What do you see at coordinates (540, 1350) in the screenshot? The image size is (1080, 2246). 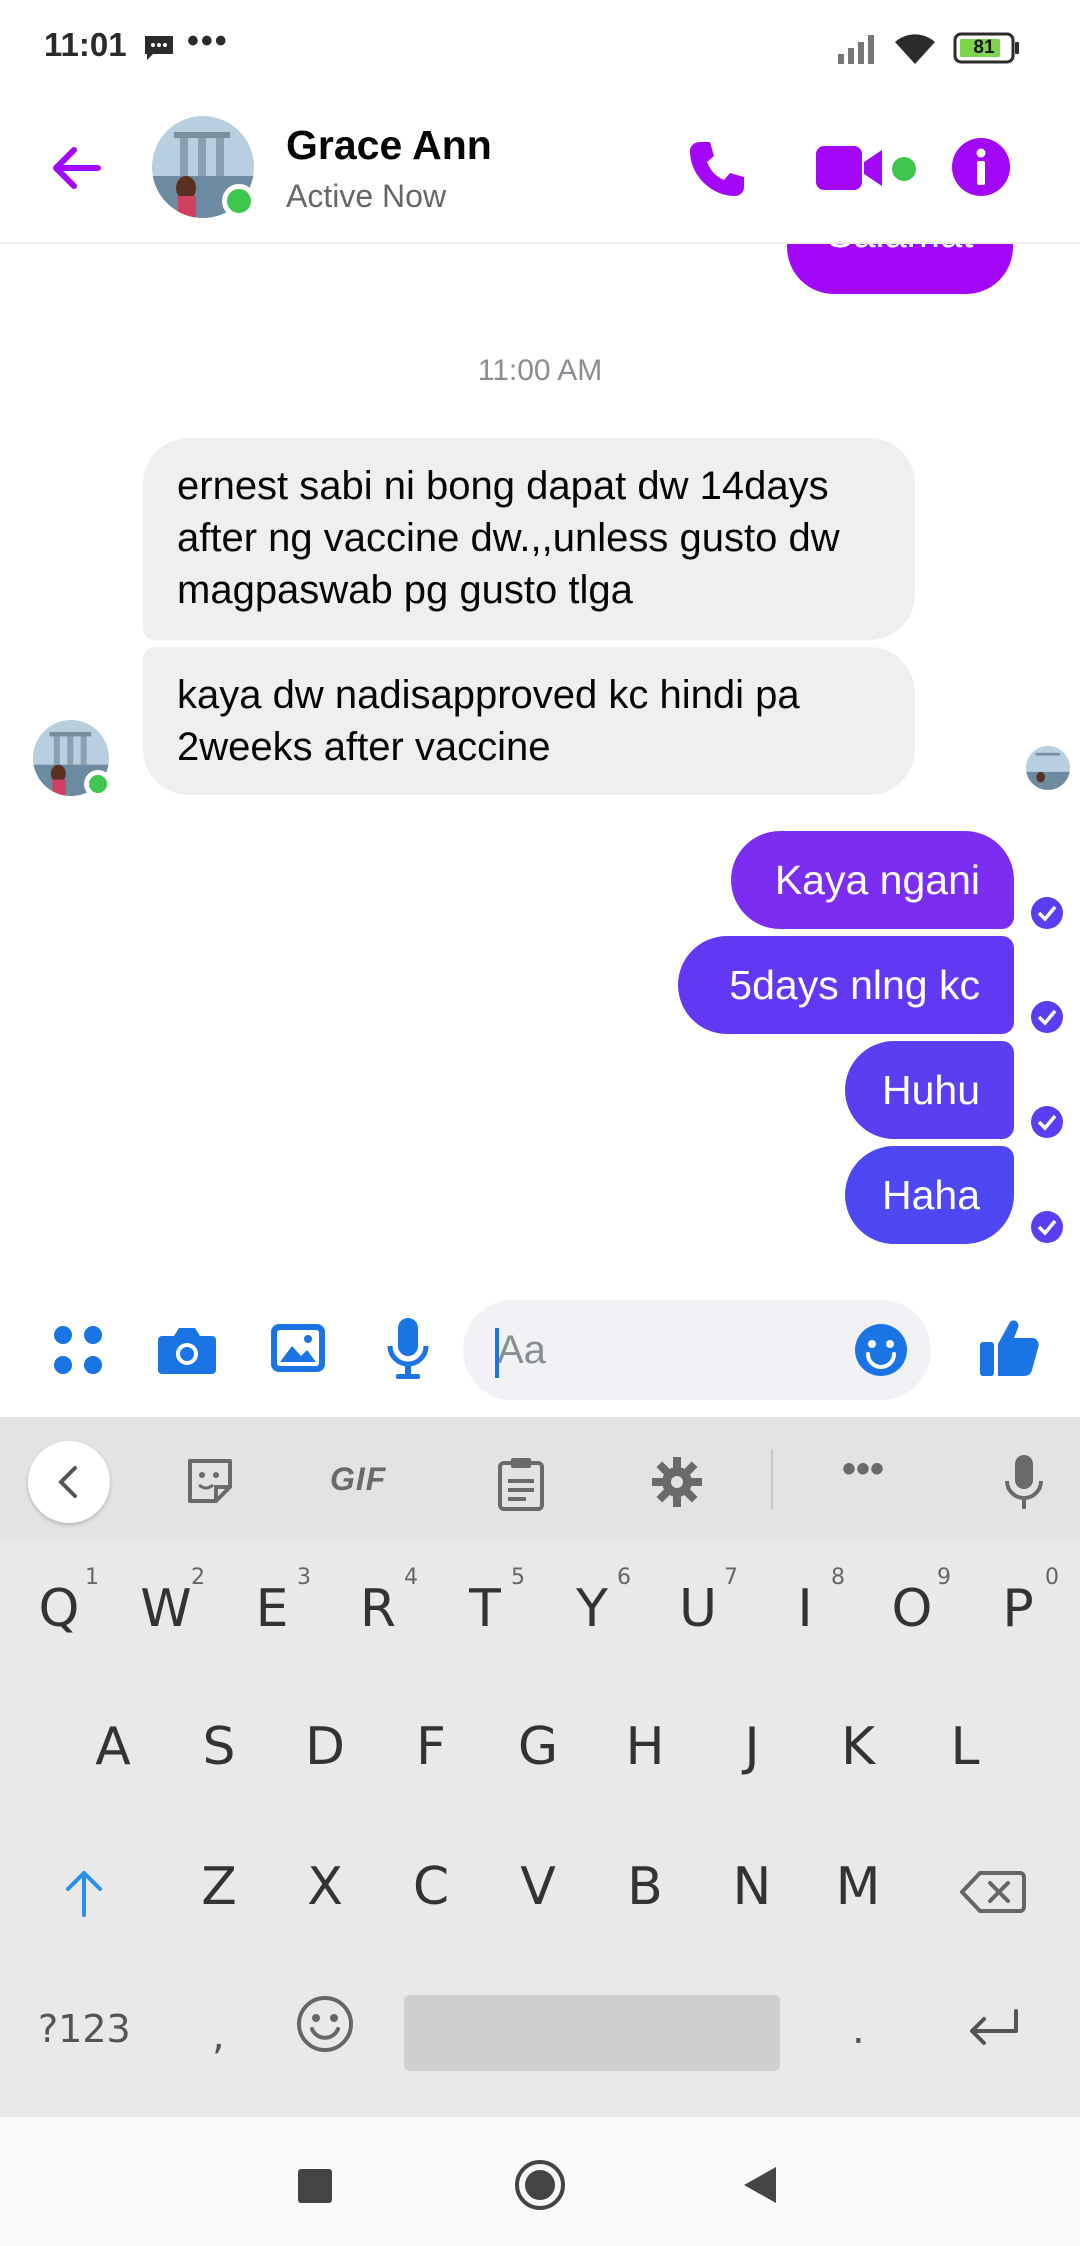 I see `message-composer` at bounding box center [540, 1350].